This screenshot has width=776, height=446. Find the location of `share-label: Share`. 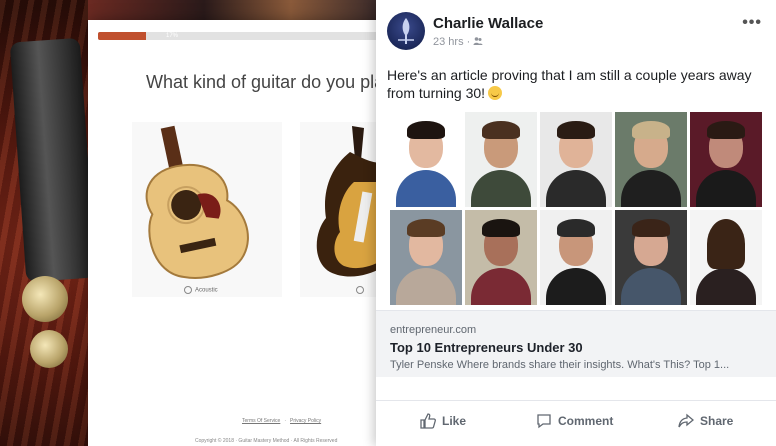

share-label: Share is located at coordinates (717, 421).